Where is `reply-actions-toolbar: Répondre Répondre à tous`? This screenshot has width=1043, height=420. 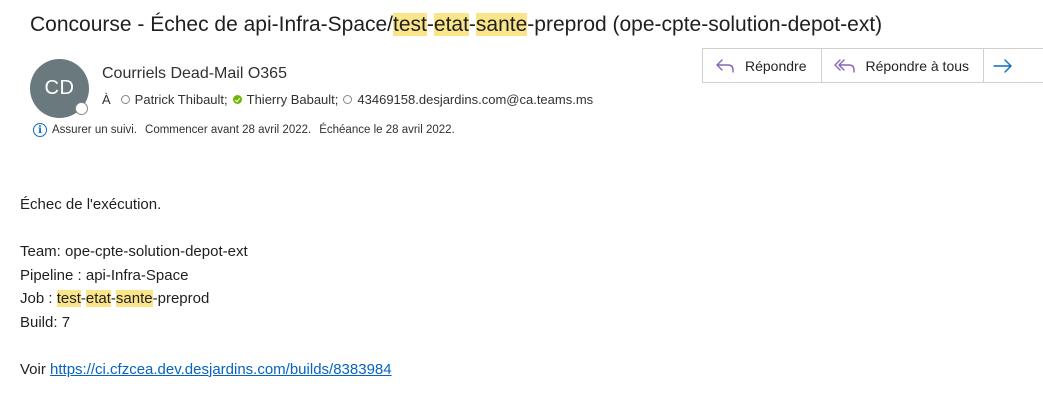 reply-actions-toolbar: Répondre Répondre à tous is located at coordinates (872, 65).